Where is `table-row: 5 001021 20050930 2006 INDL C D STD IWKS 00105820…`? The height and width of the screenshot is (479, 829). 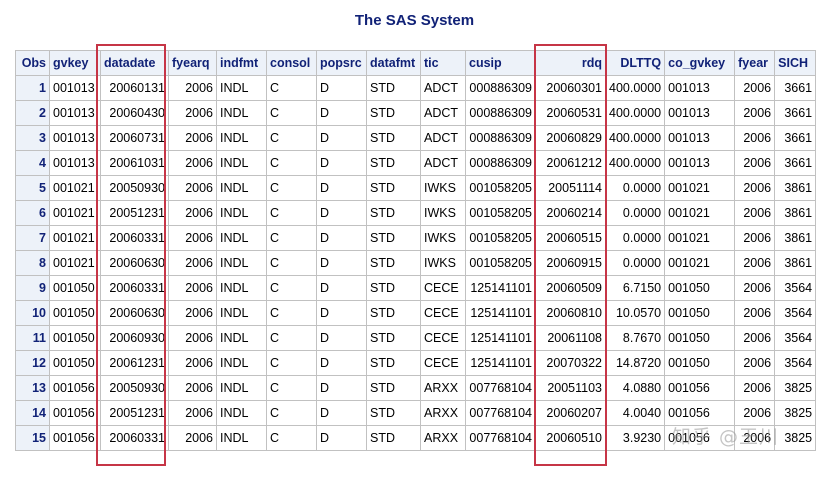
table-row: 5 001021 20050930 2006 INDL C D STD IWKS 00105820… is located at coordinates (416, 188).